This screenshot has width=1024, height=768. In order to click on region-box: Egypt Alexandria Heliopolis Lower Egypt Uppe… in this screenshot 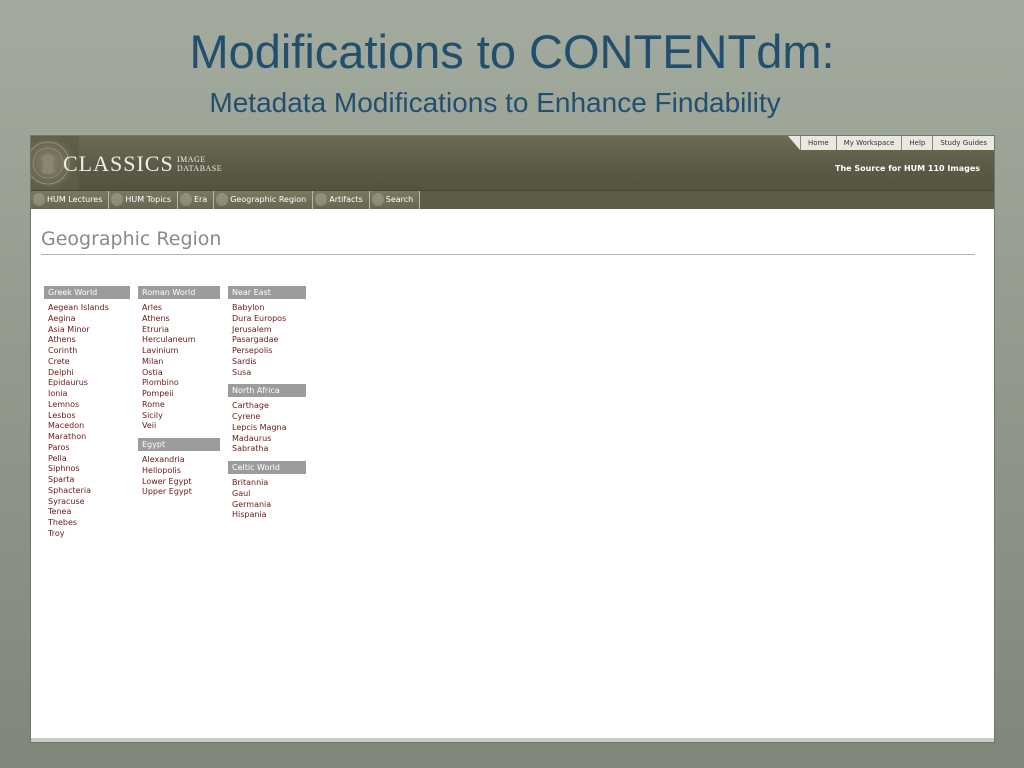, I will do `click(179, 470)`.